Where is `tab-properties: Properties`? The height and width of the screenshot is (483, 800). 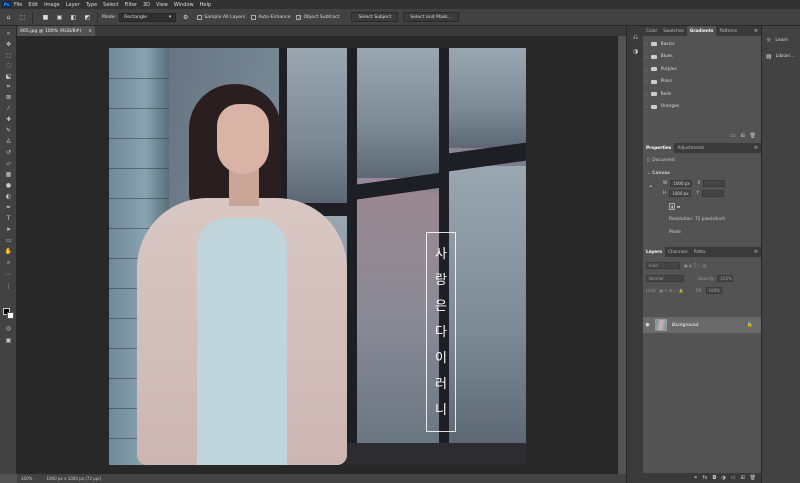 tab-properties: Properties is located at coordinates (659, 148).